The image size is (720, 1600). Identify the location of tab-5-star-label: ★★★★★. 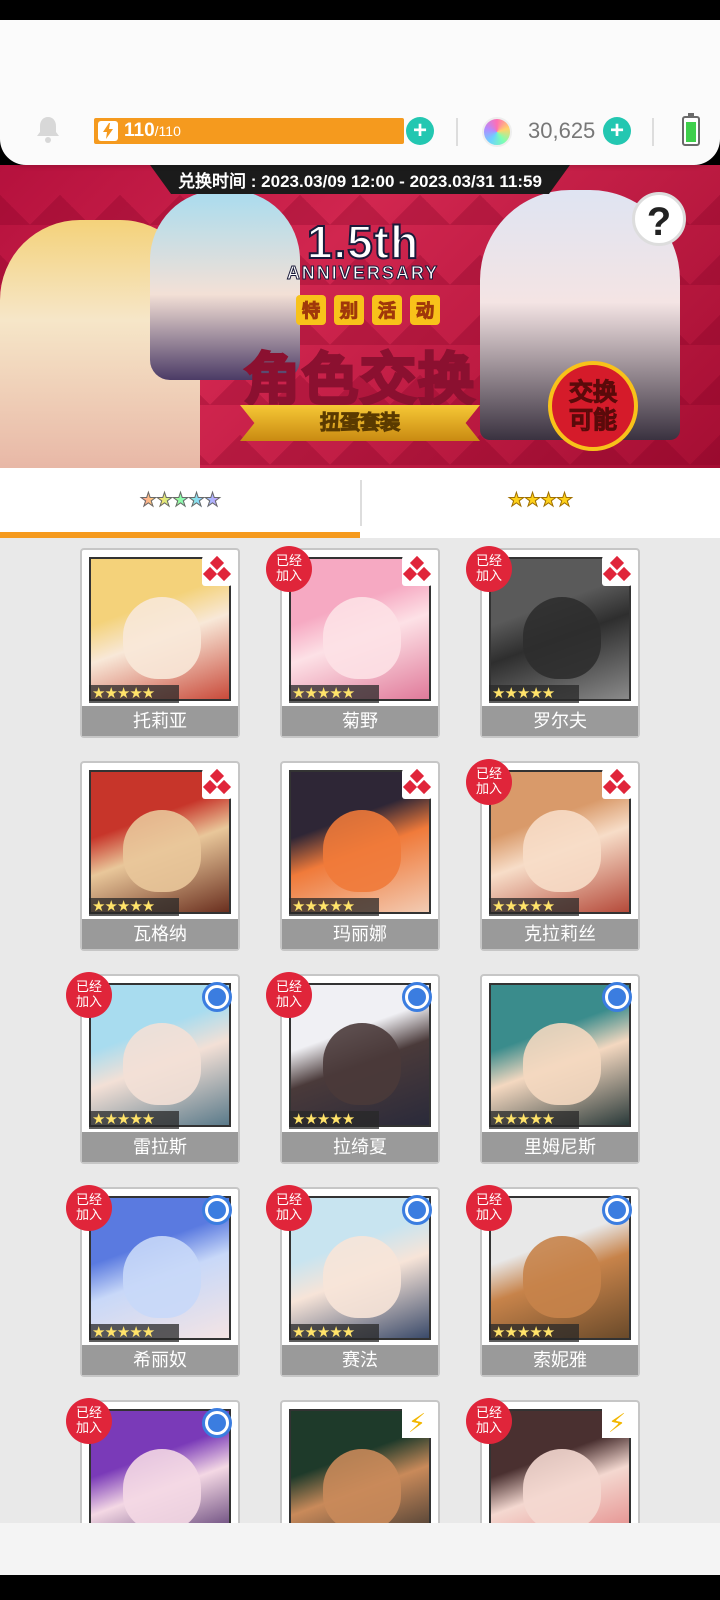
(180, 501).